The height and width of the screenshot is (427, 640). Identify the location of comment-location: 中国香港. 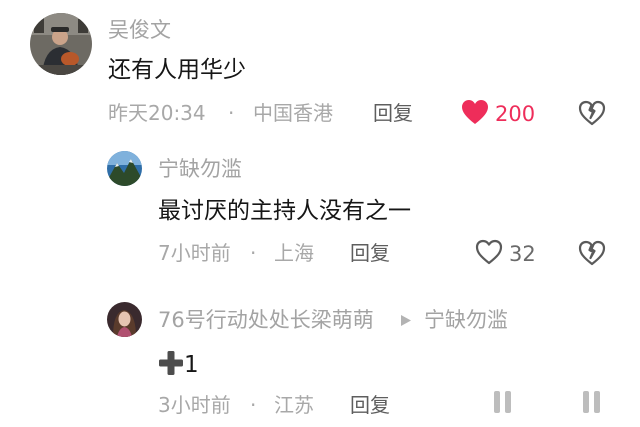
(293, 113).